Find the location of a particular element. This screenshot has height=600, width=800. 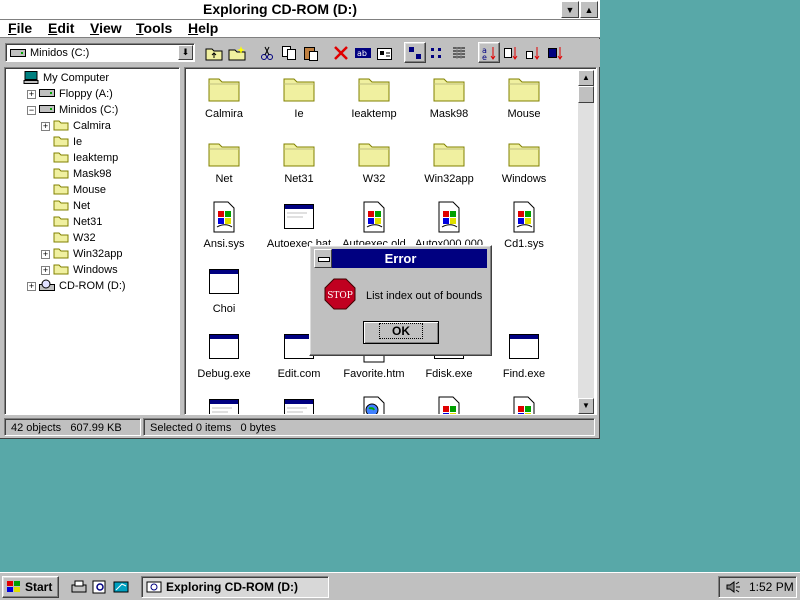

sort-type-button is located at coordinates (511, 52).